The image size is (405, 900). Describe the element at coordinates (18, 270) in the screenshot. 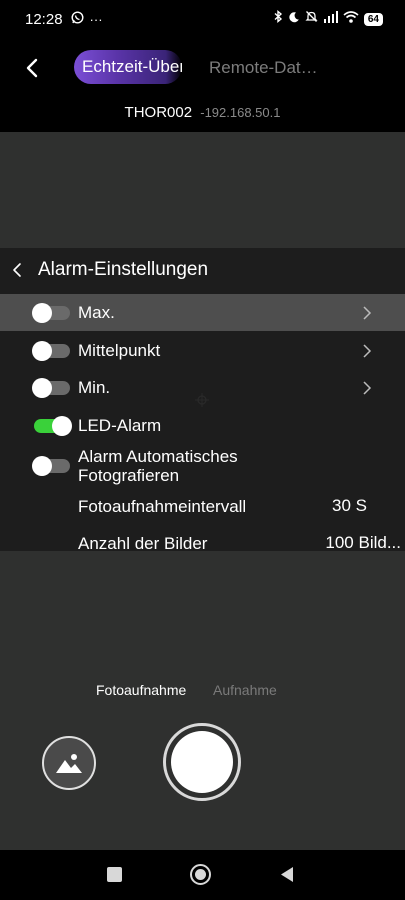

I see `panel-back-icon` at that location.